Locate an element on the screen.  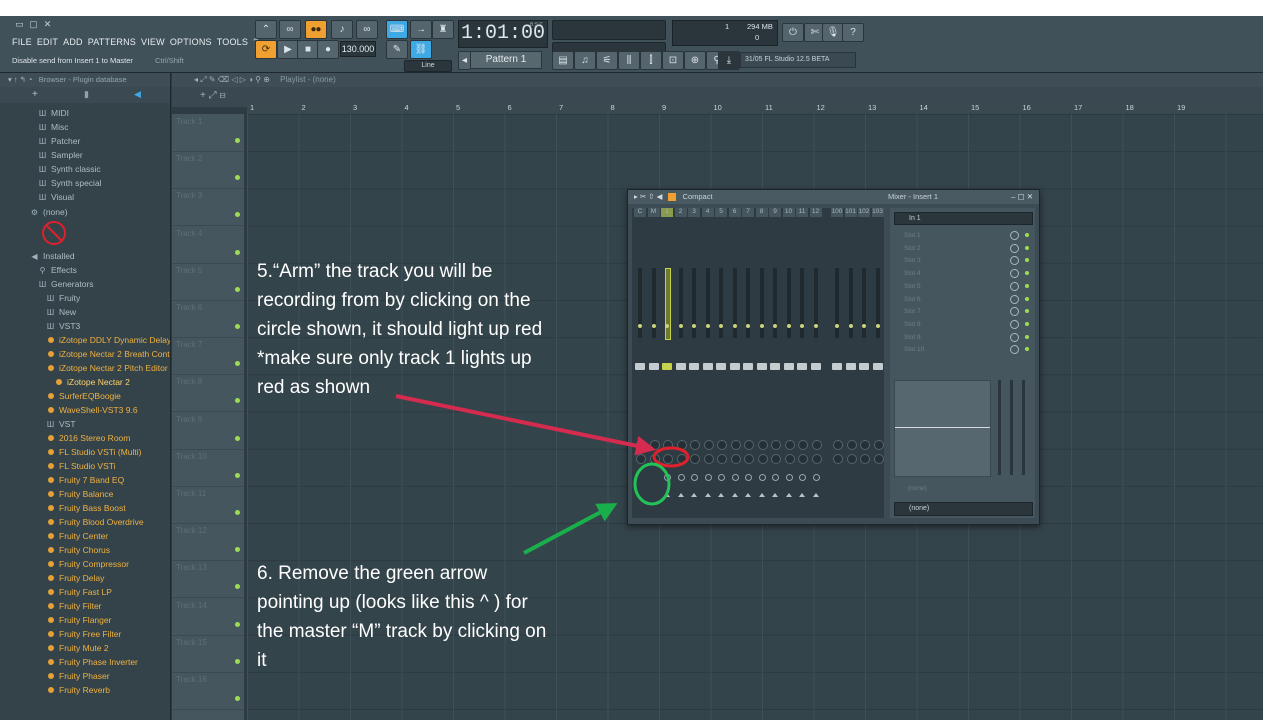
piano-roll-icon: ♫ is located at coordinates (585, 60).